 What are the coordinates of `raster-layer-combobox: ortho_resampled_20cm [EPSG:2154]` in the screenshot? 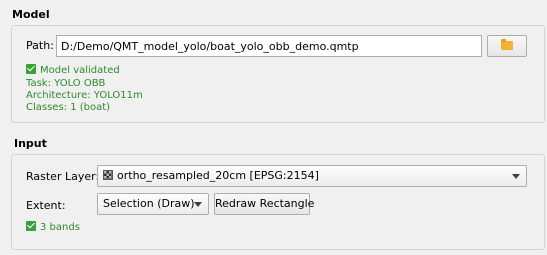 It's located at (312, 176).